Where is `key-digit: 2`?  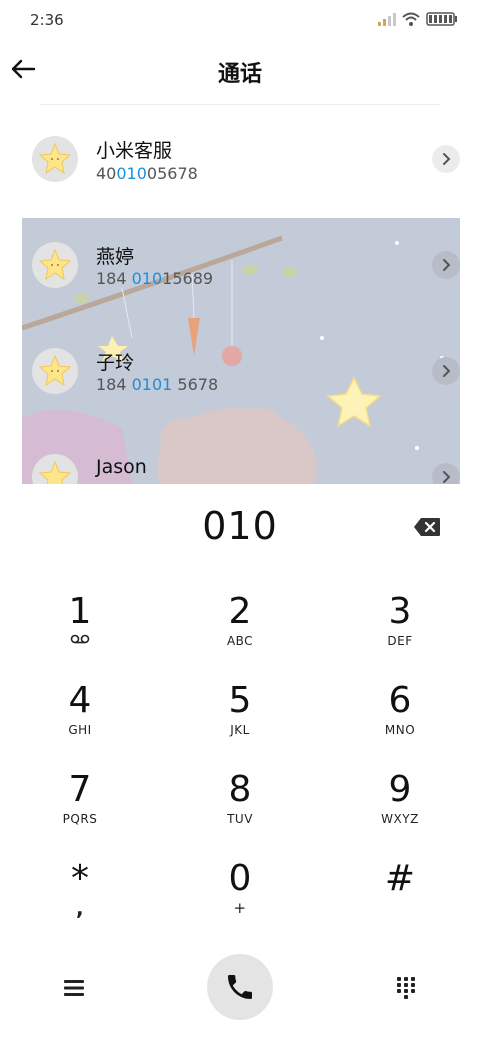
key-digit: 2 is located at coordinates (240, 611).